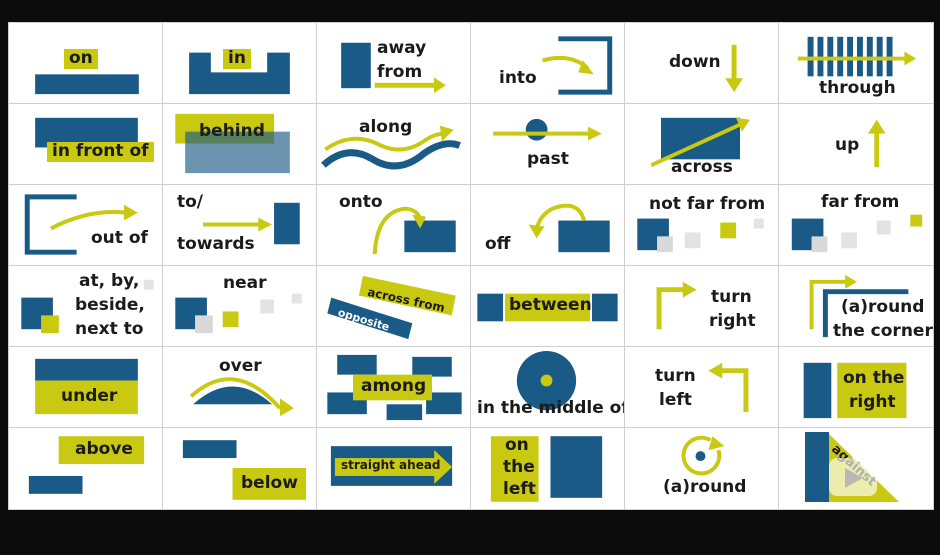 This screenshot has width=940, height=555. I want to click on cell-behind: behind, so click(240, 144).